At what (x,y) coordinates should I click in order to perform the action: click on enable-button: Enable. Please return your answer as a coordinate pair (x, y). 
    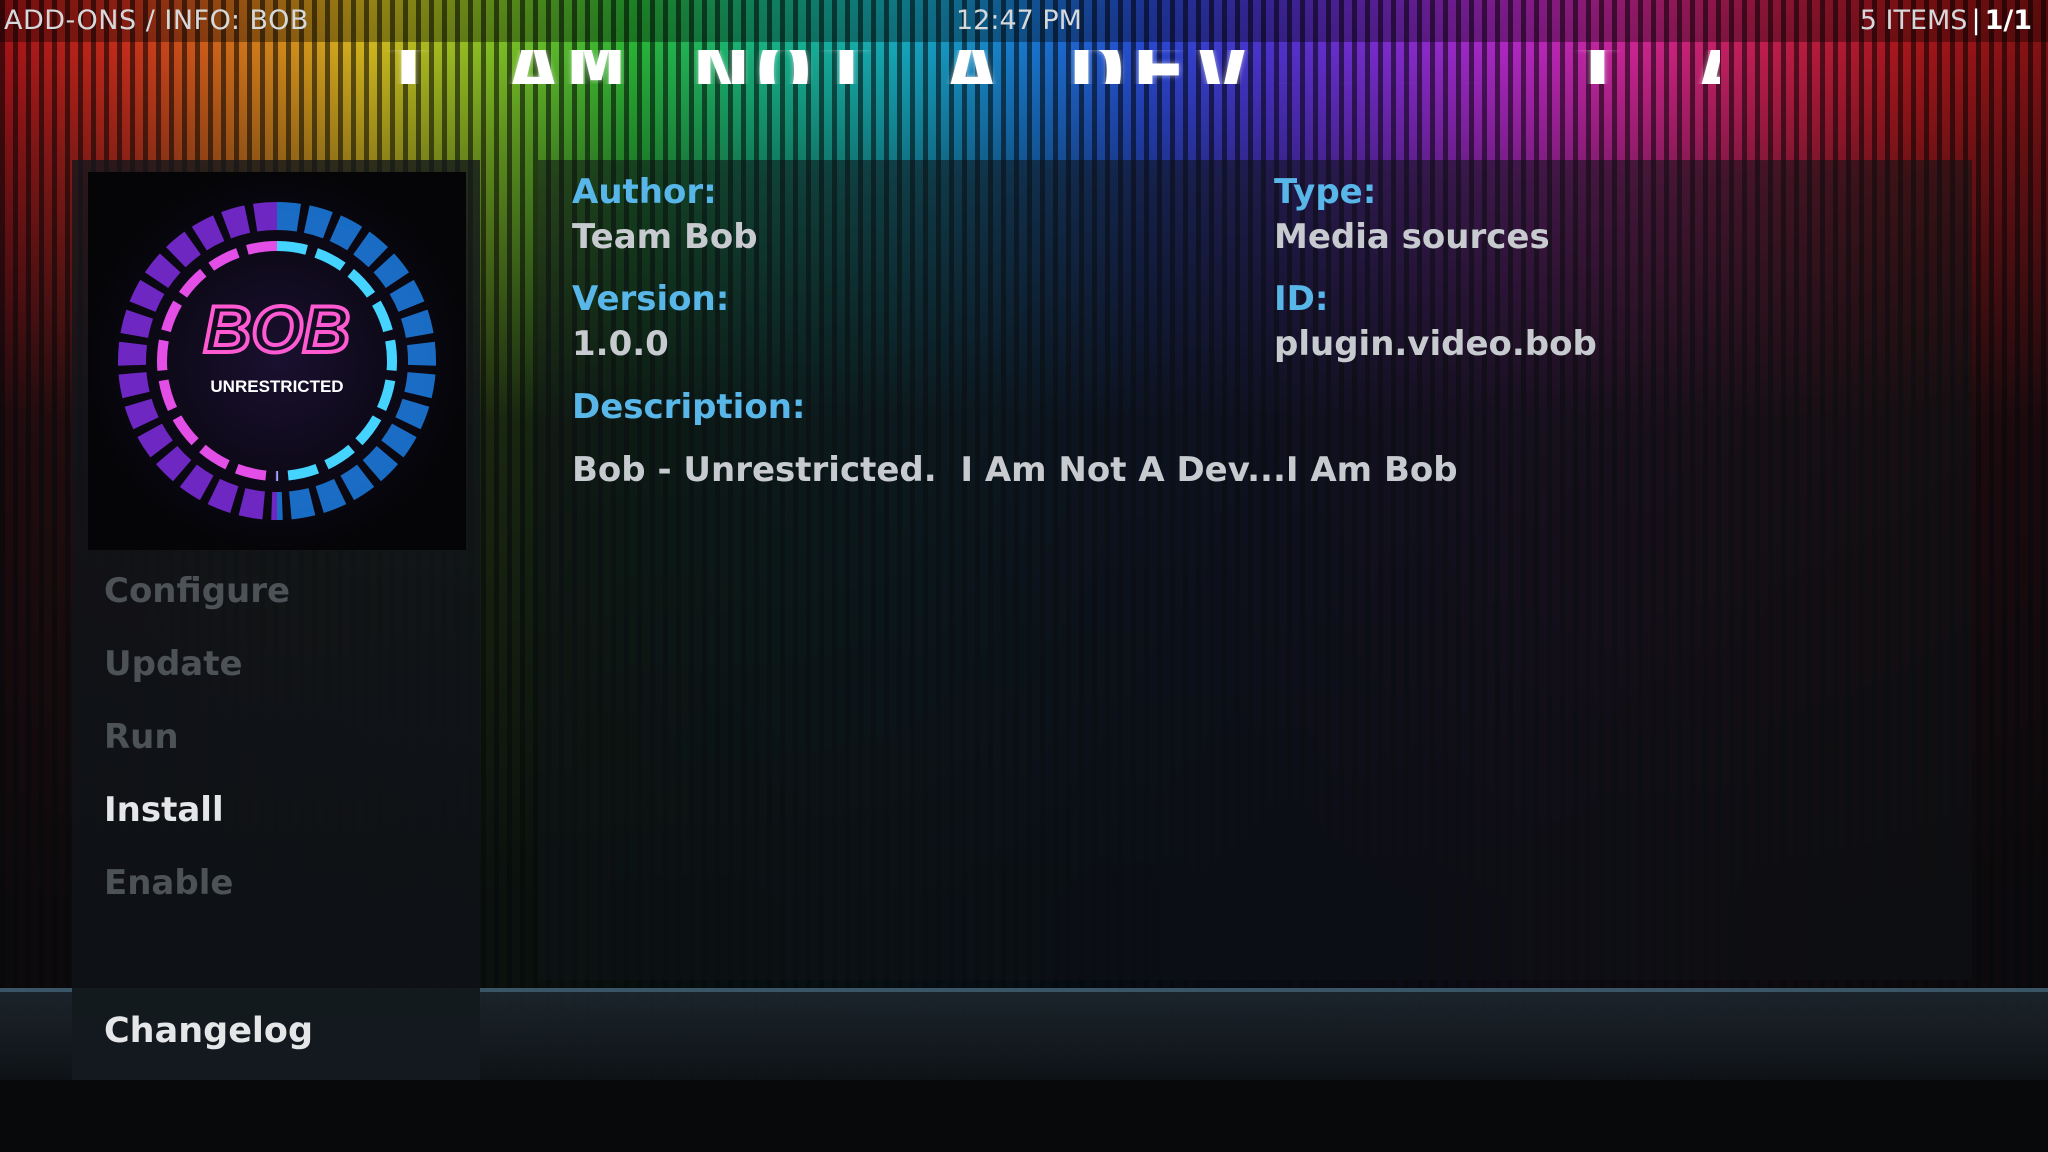
    Looking at the image, I should click on (284, 888).